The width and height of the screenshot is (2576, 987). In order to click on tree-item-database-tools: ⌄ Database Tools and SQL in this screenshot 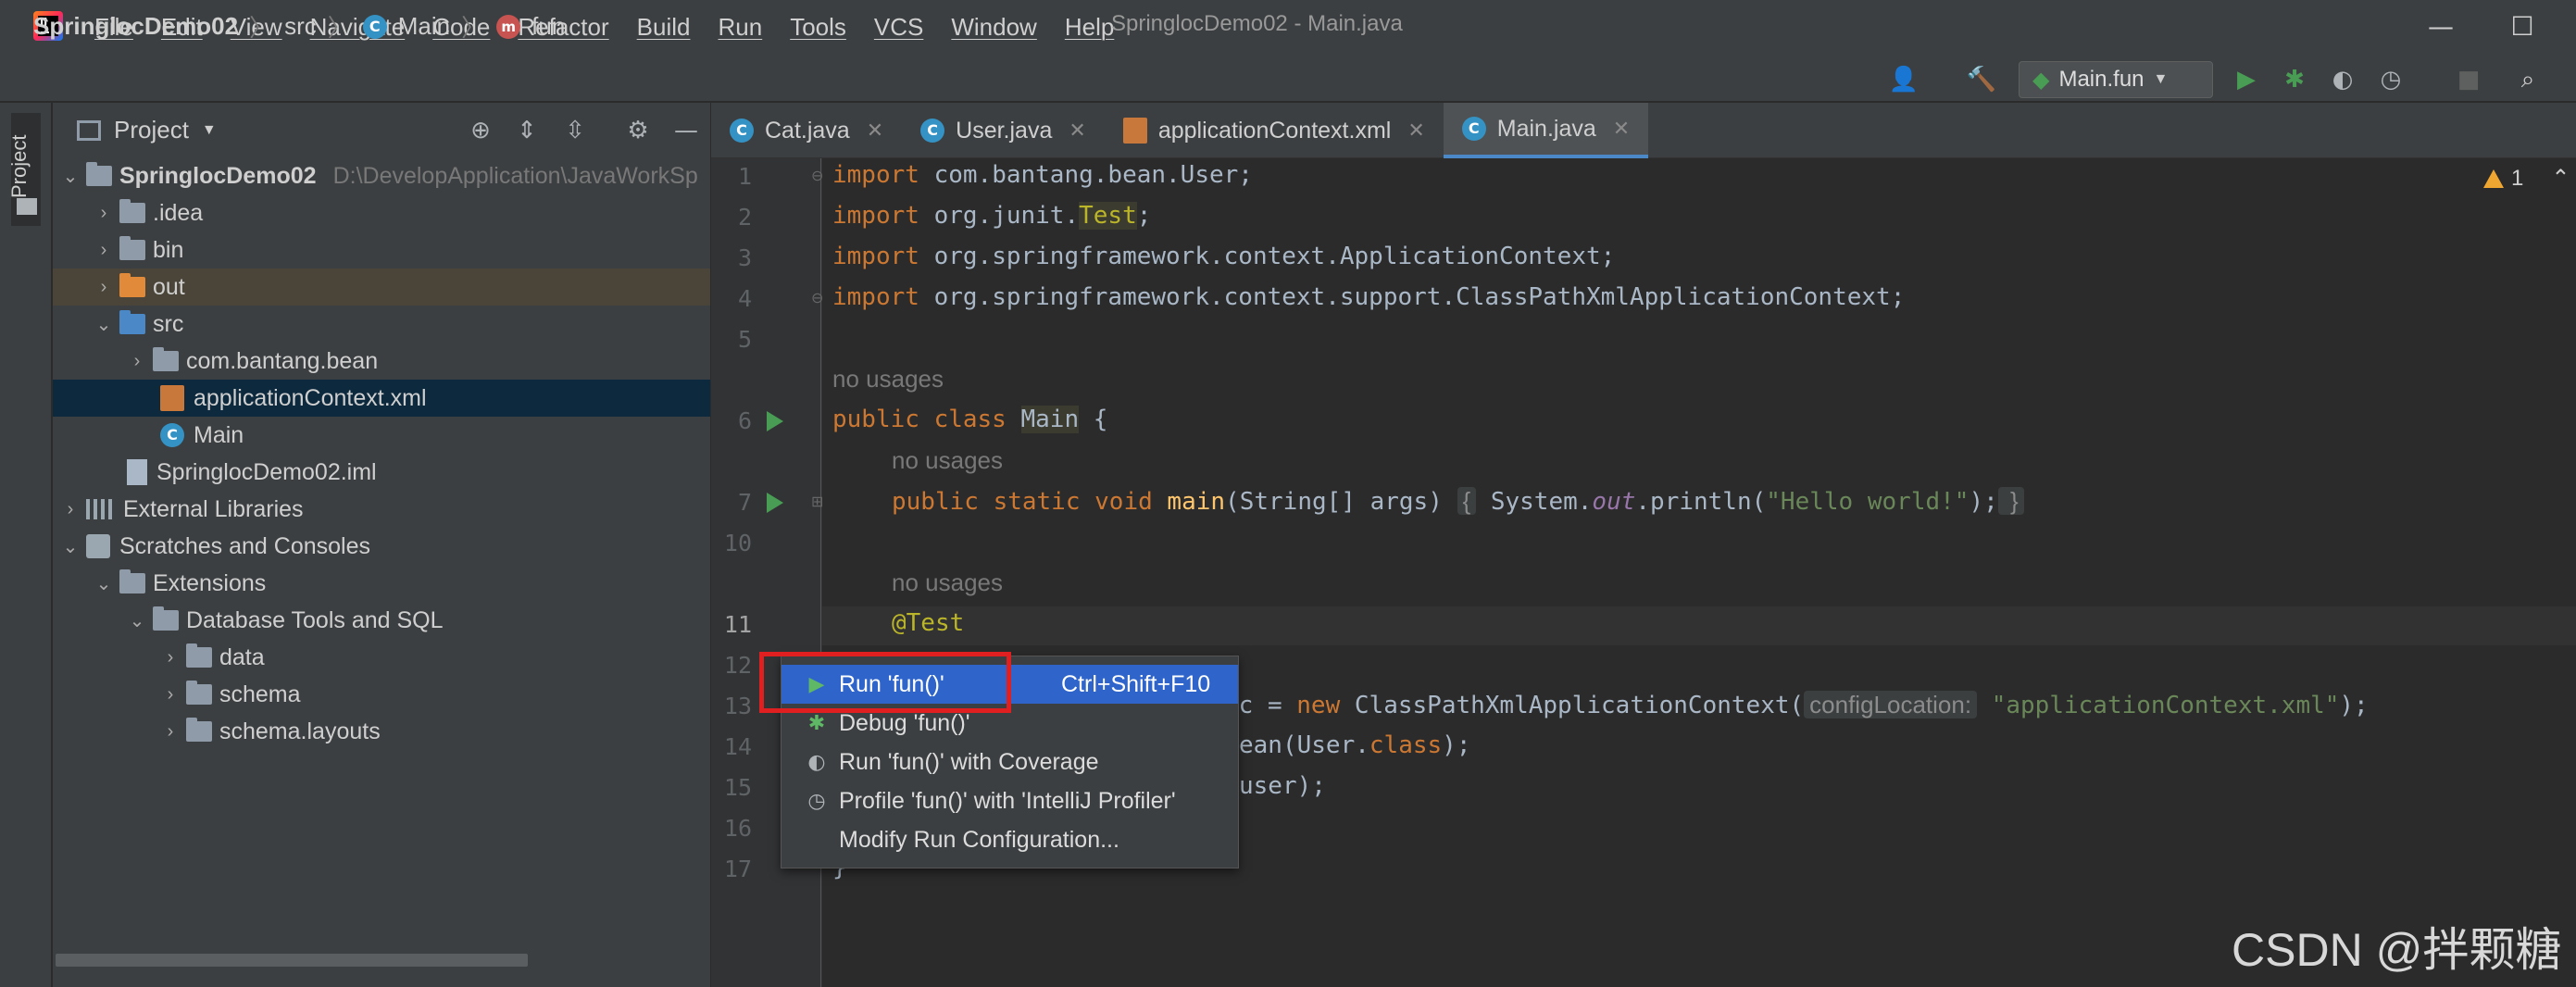, I will do `click(381, 620)`.